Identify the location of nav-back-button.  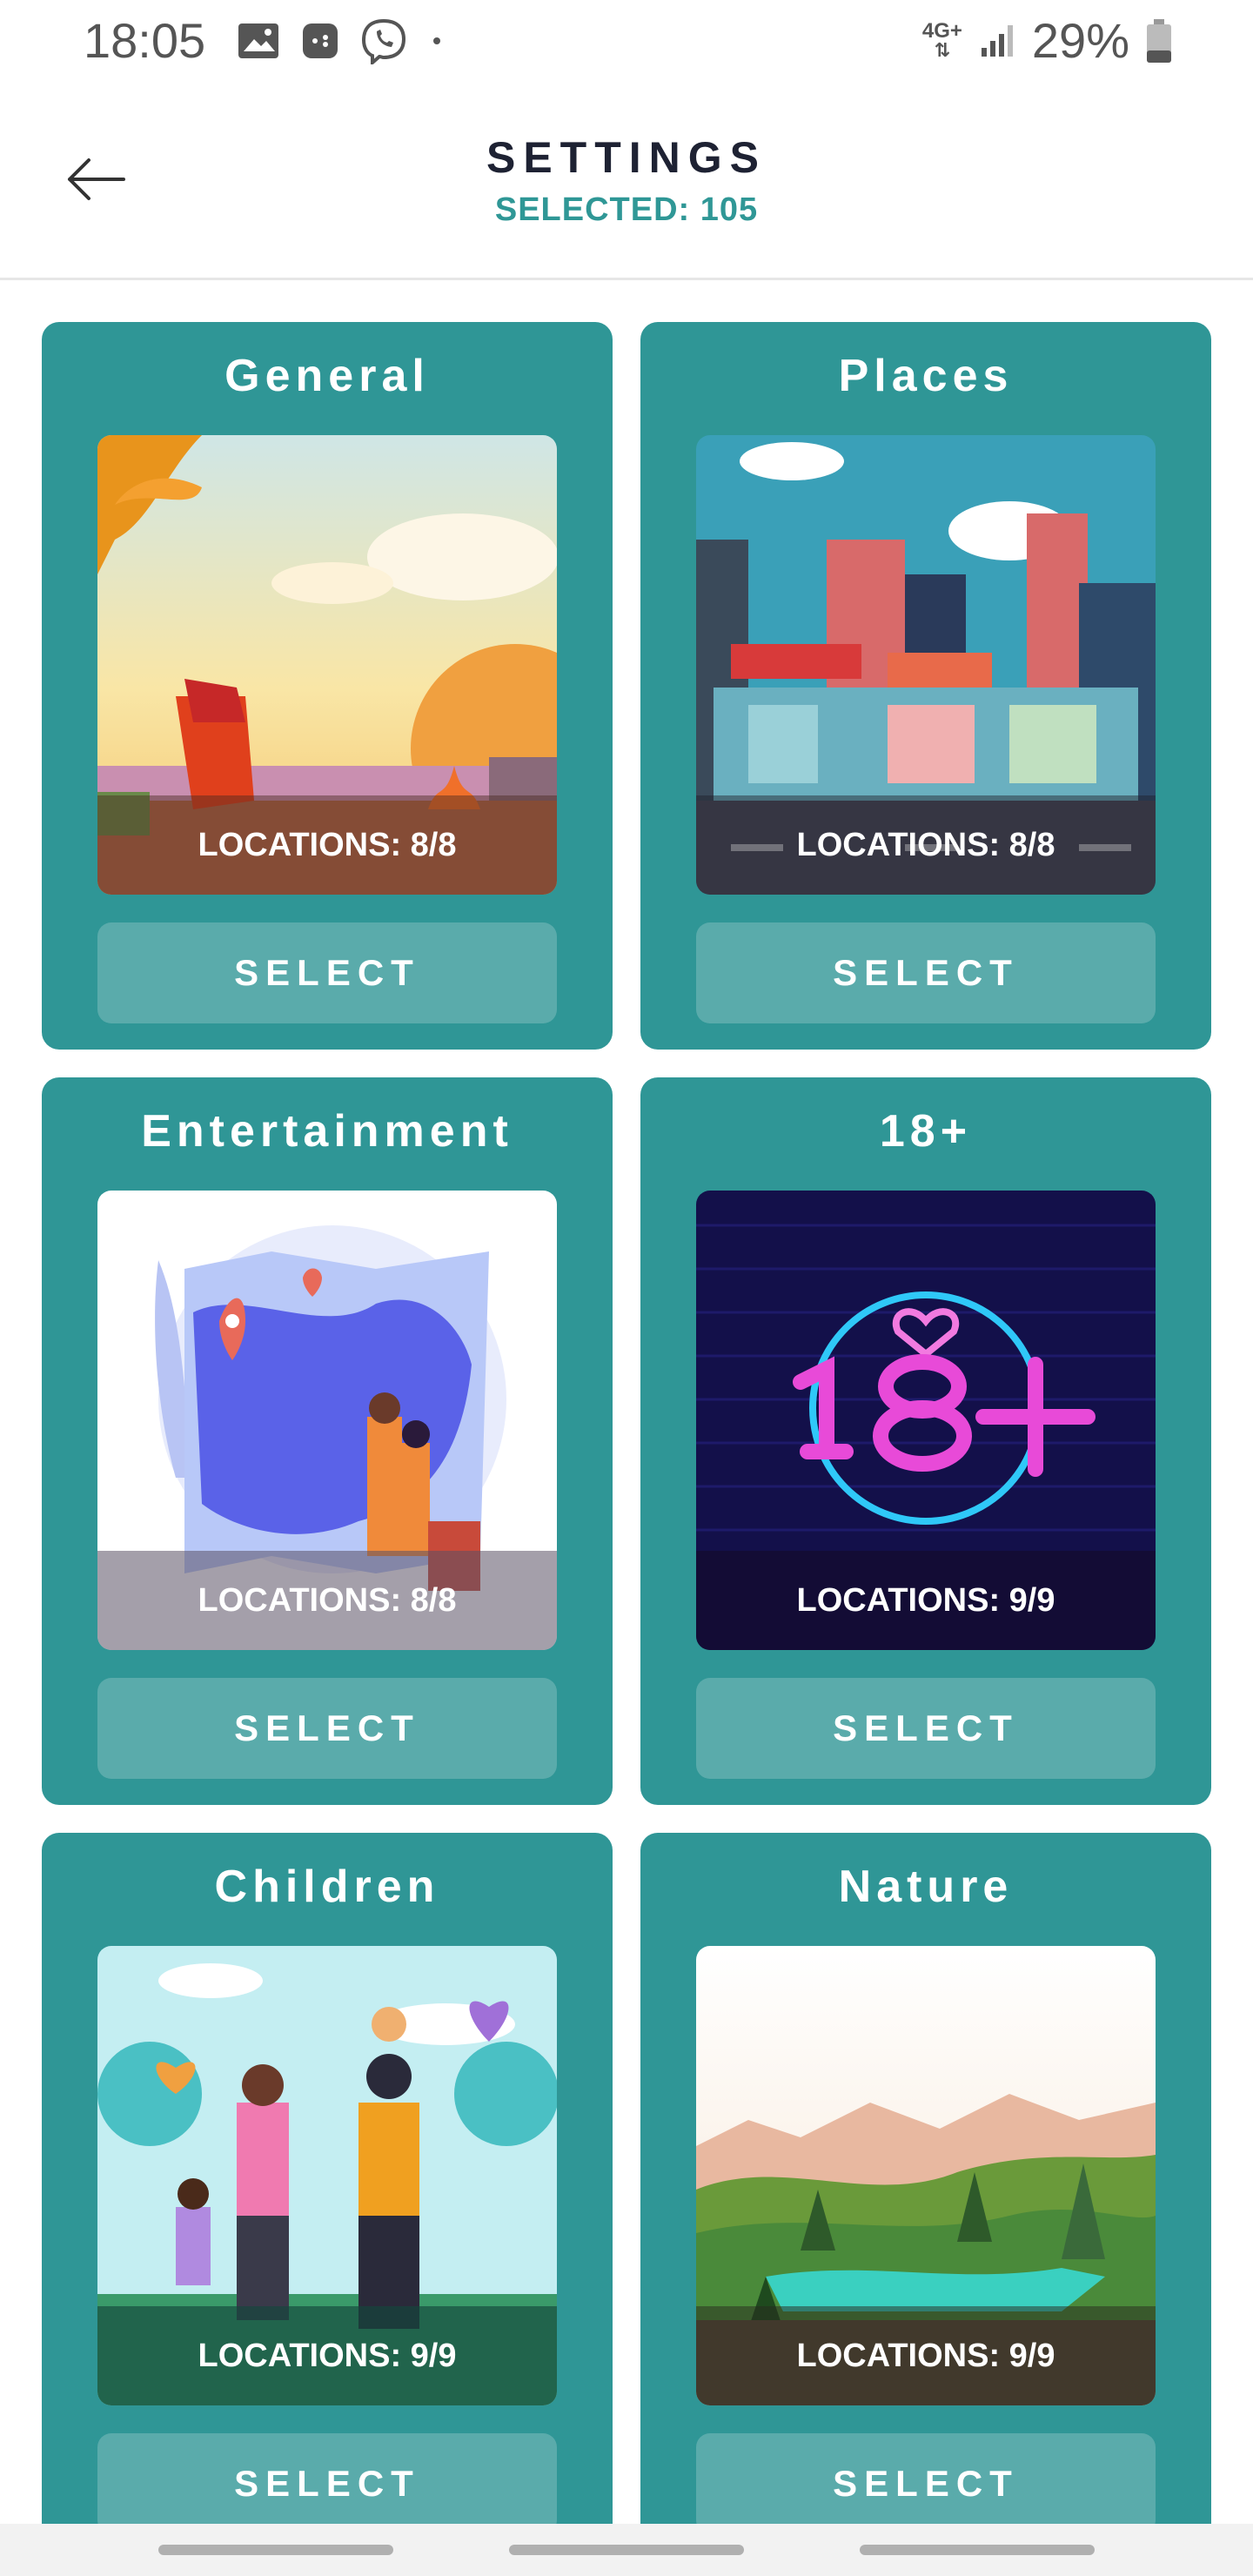
(977, 2550).